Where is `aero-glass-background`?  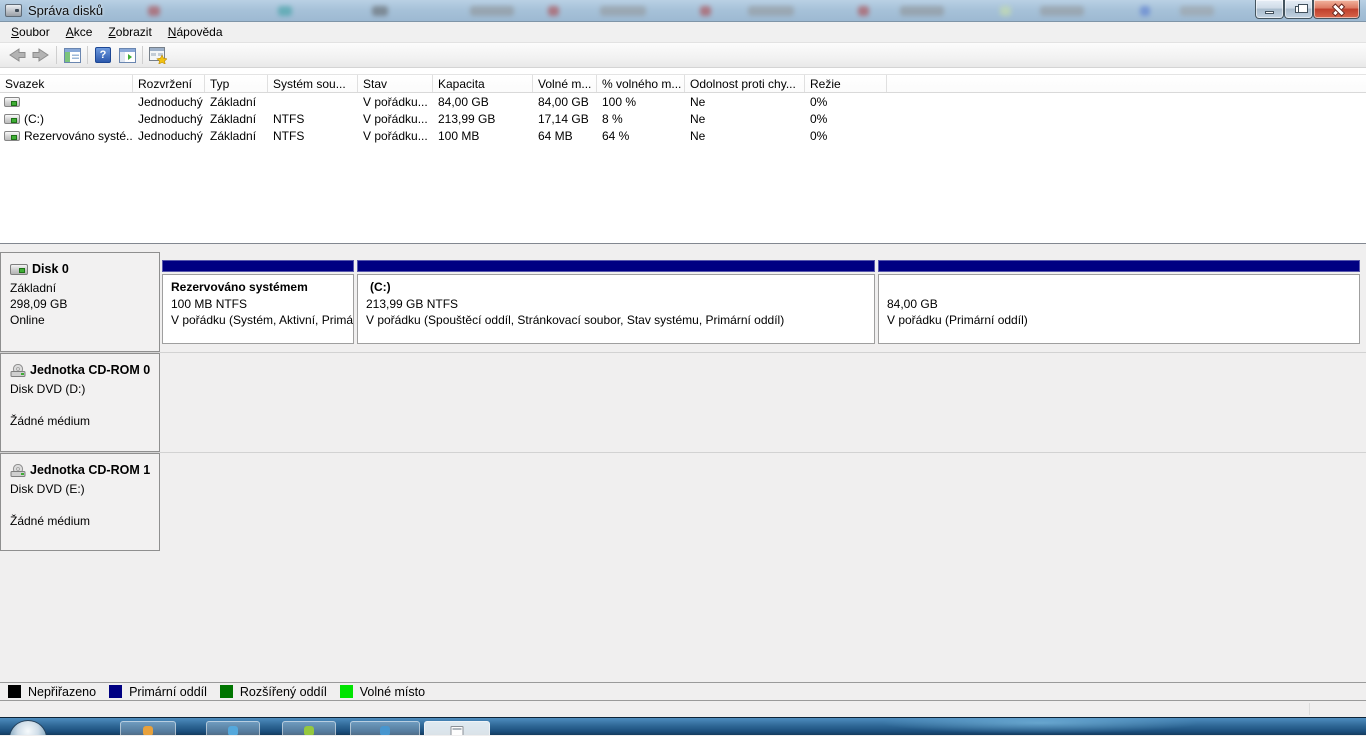 aero-glass-background is located at coordinates (683, 10).